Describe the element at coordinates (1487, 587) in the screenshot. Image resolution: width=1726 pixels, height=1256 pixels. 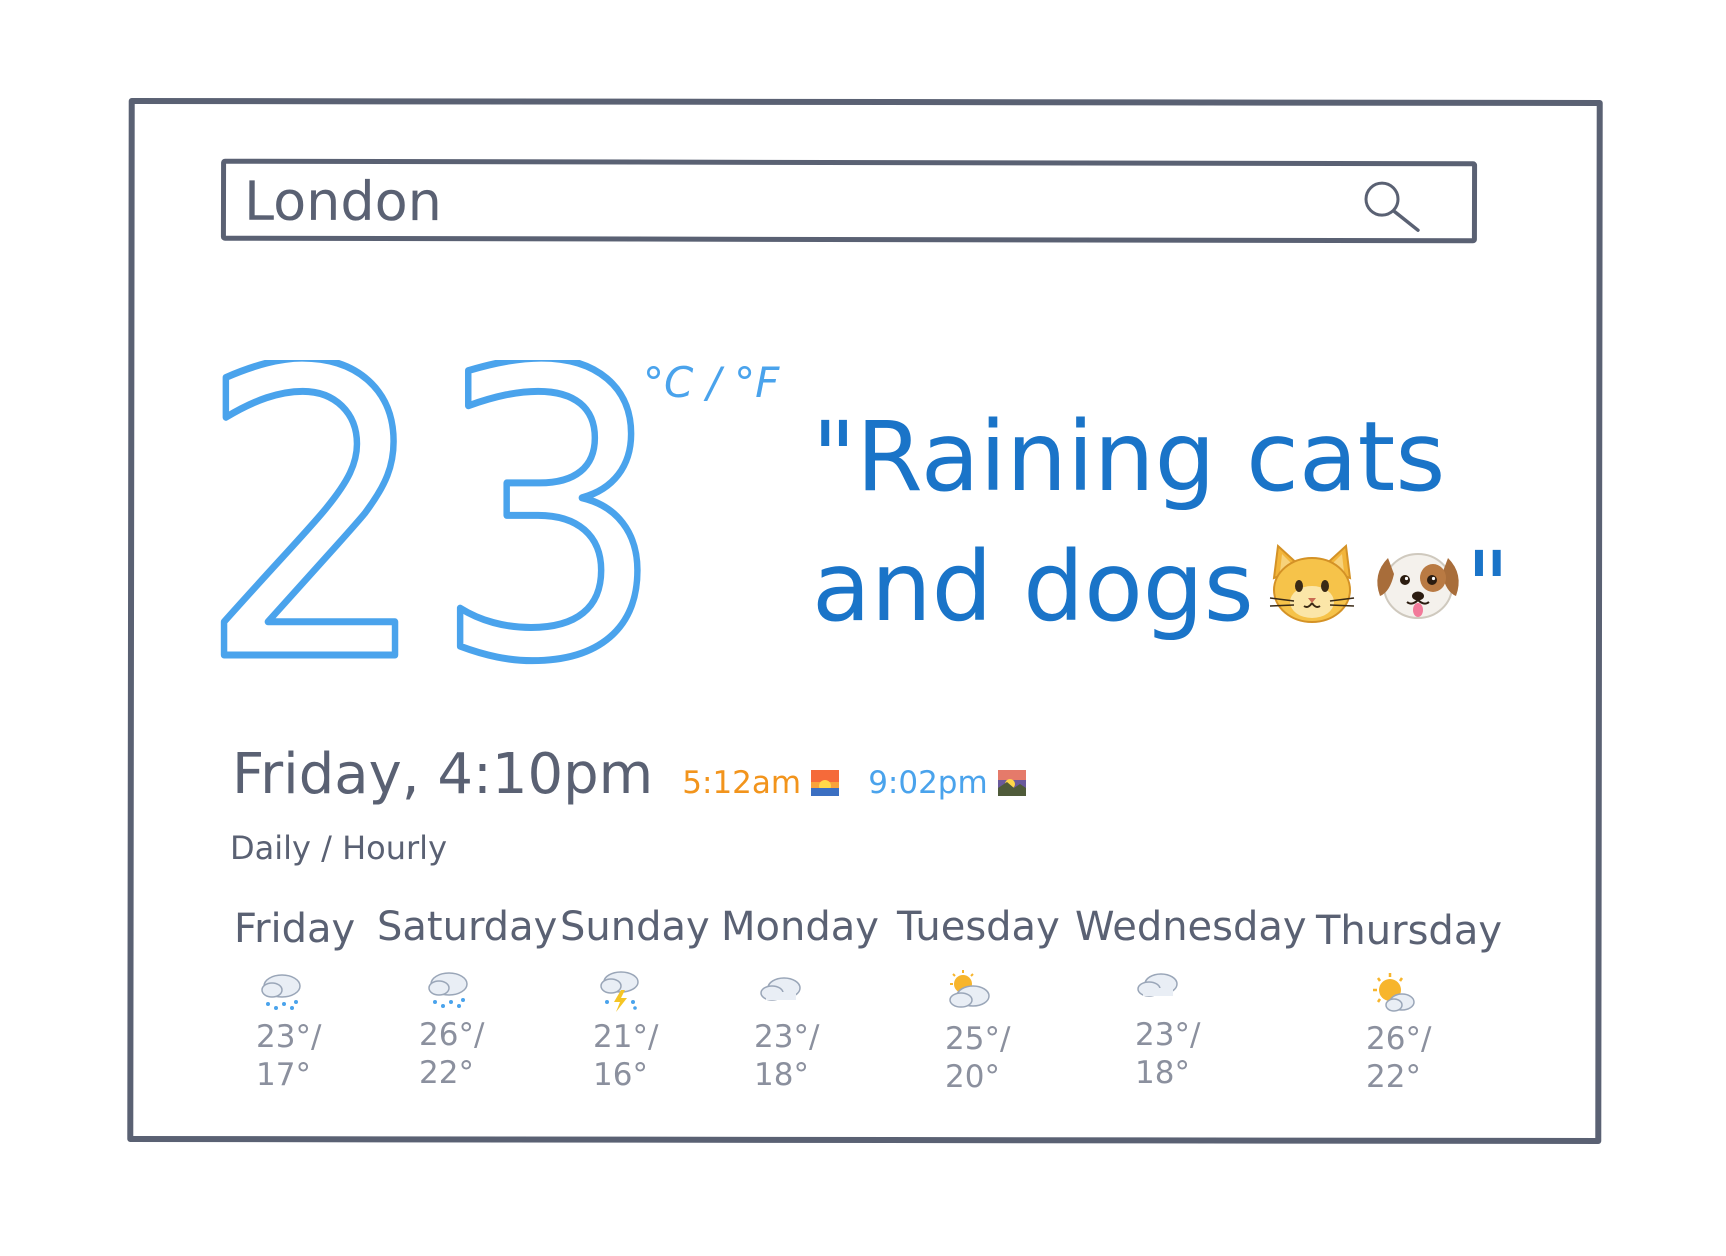
I see `condition-close-quote: "` at that location.